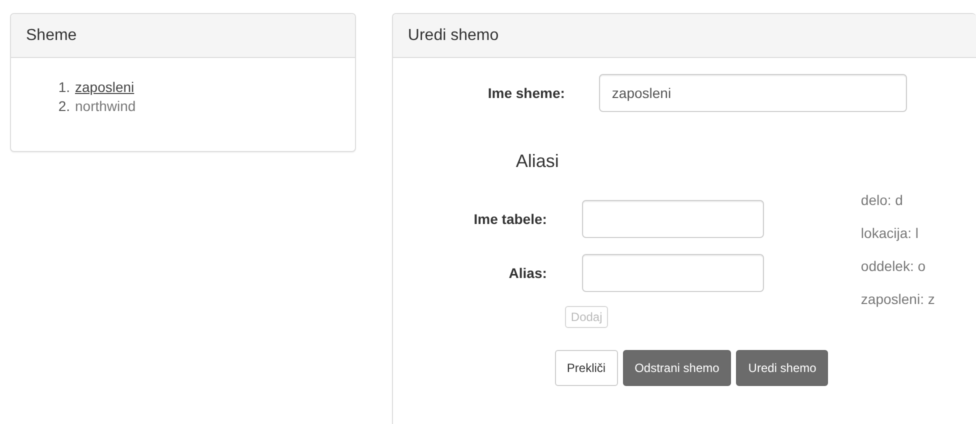 The width and height of the screenshot is (976, 424). Describe the element at coordinates (64, 87) in the screenshot. I see `list-number: 1.` at that location.